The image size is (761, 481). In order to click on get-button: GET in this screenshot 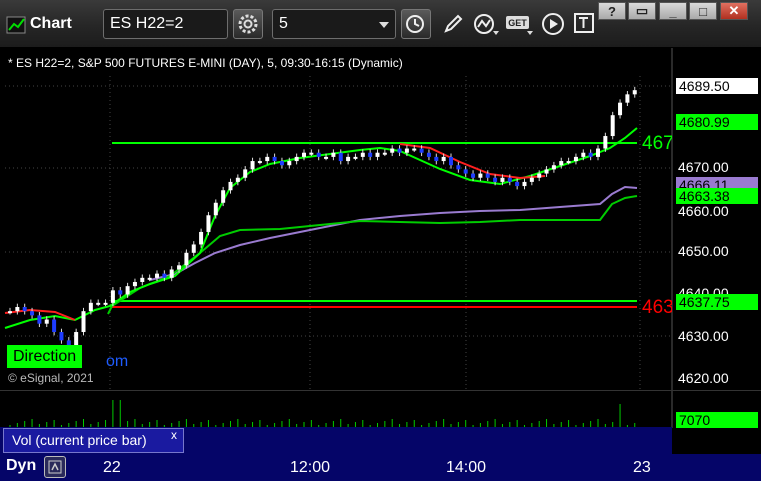, I will do `click(520, 24)`.